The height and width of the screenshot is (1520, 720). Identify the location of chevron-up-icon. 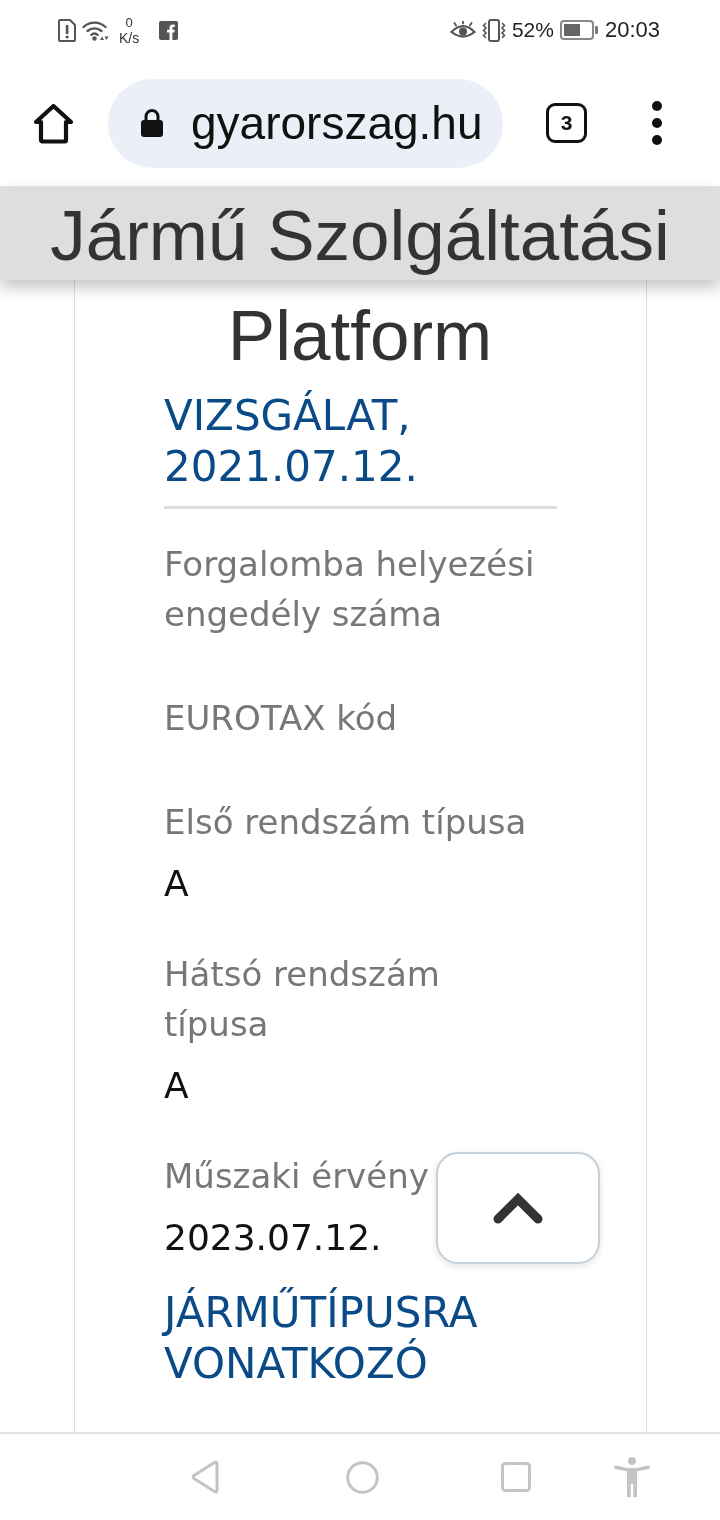
(518, 1208).